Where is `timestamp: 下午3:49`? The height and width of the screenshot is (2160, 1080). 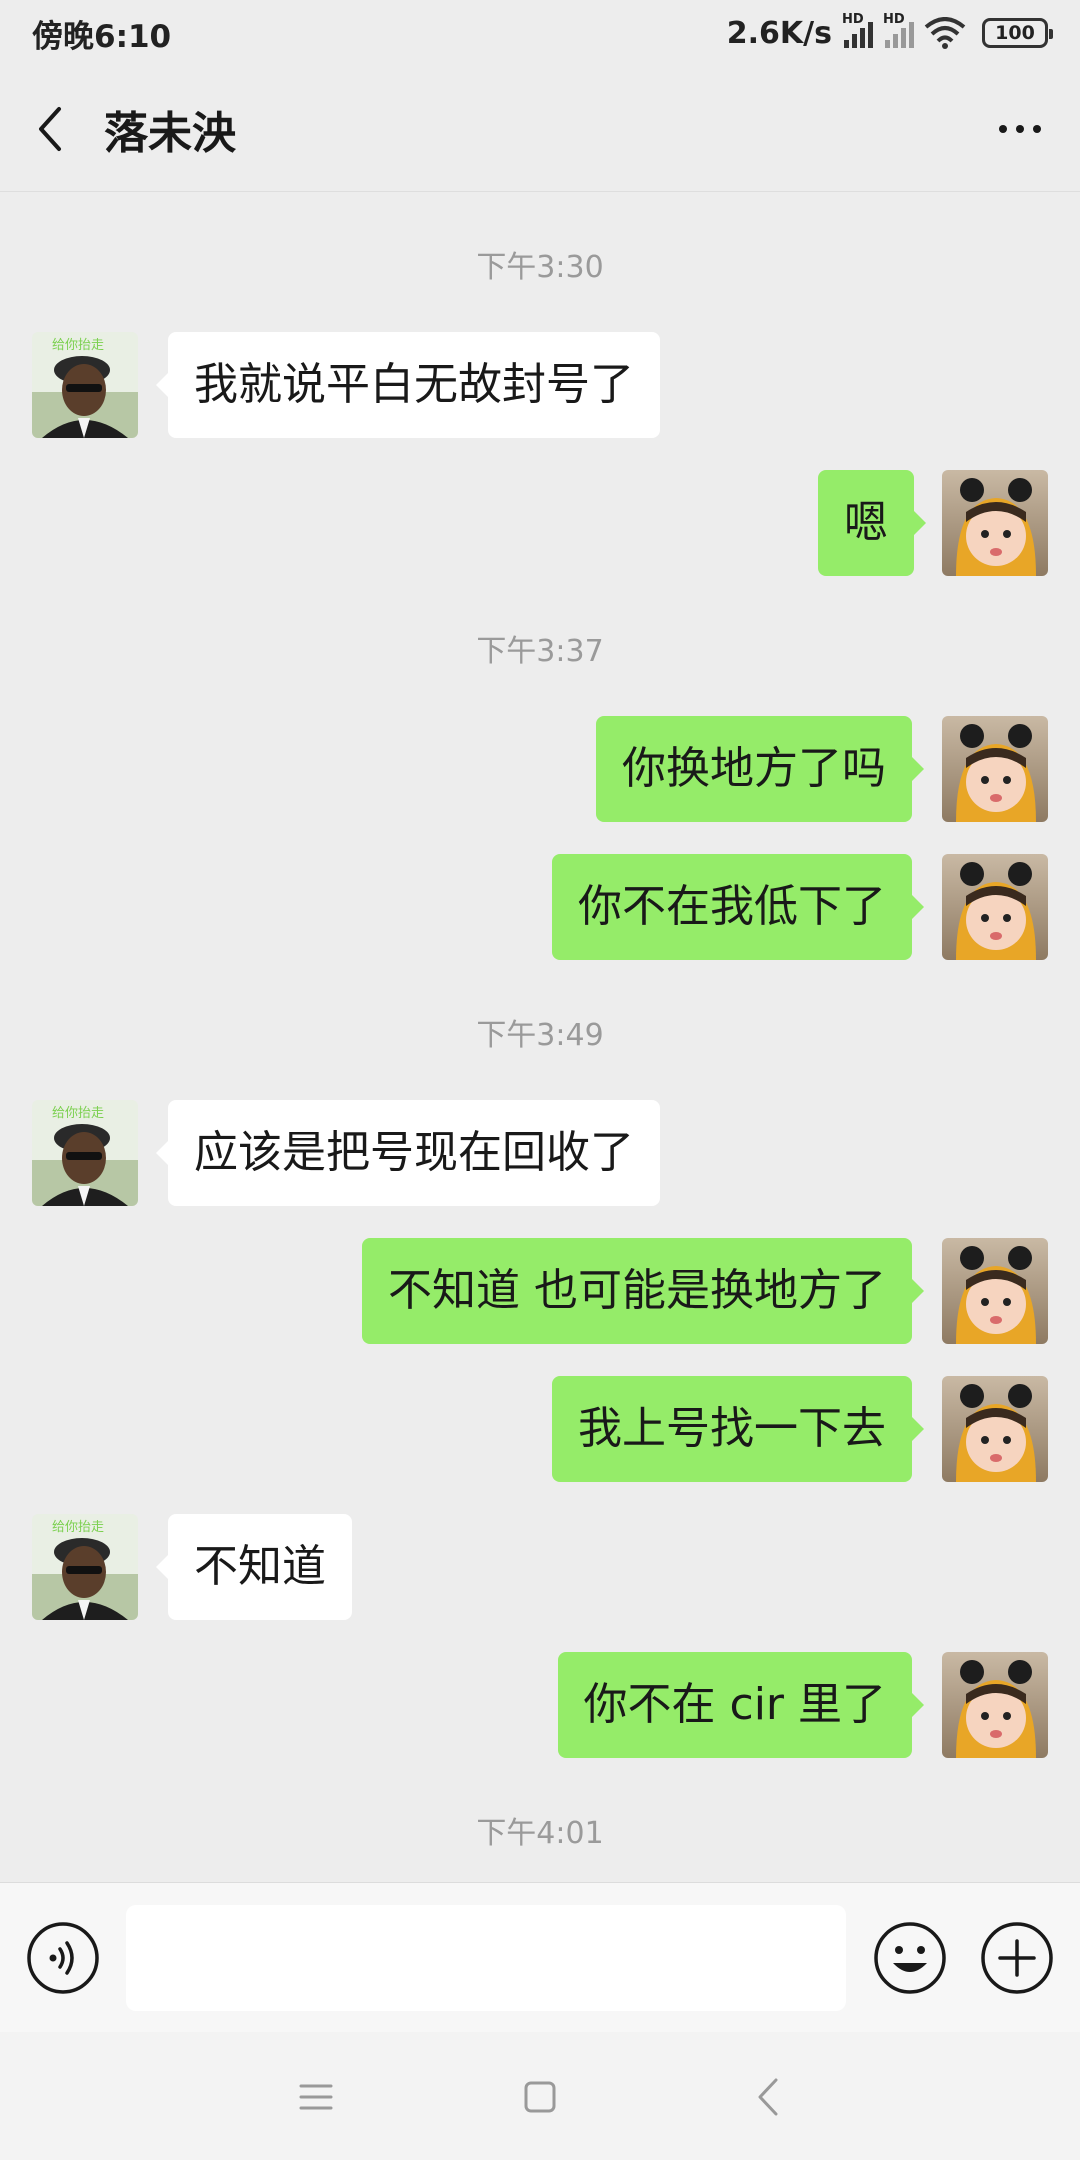
timestamp: 下午3:49 is located at coordinates (540, 1035).